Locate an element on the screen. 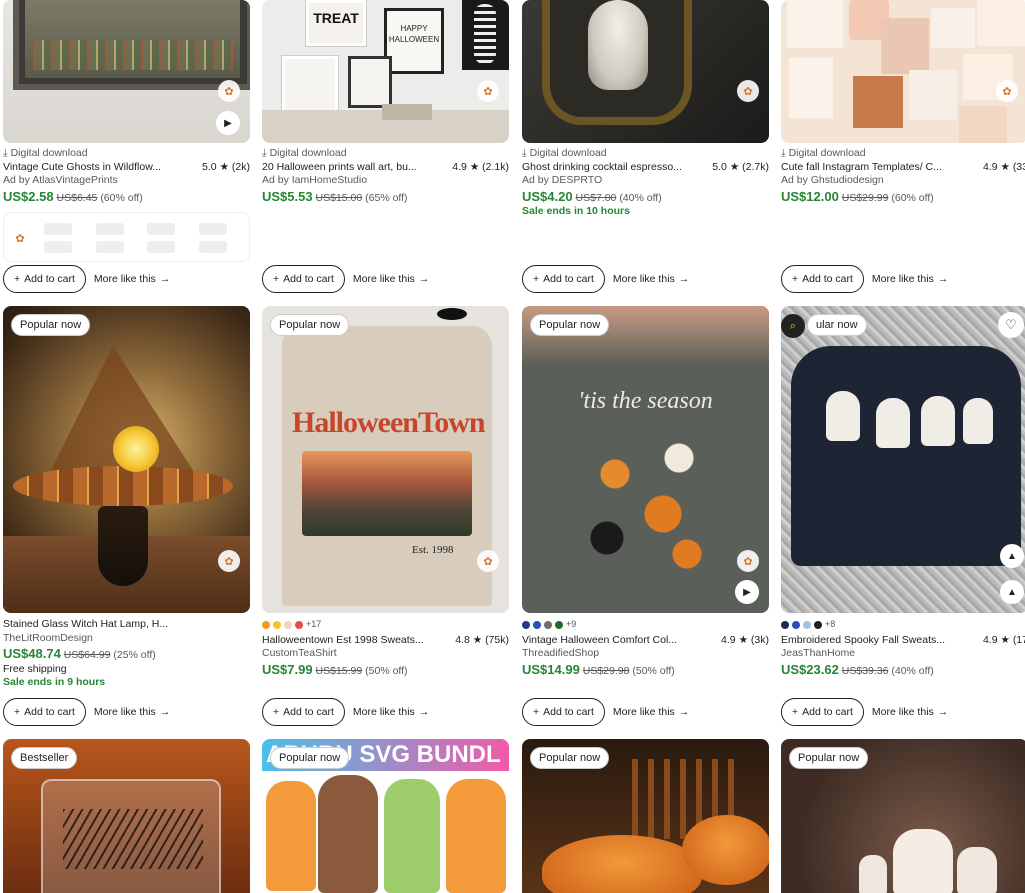 The width and height of the screenshot is (1025, 893). sale-ends-label: Sale ends in 9 hours is located at coordinates (54, 682).